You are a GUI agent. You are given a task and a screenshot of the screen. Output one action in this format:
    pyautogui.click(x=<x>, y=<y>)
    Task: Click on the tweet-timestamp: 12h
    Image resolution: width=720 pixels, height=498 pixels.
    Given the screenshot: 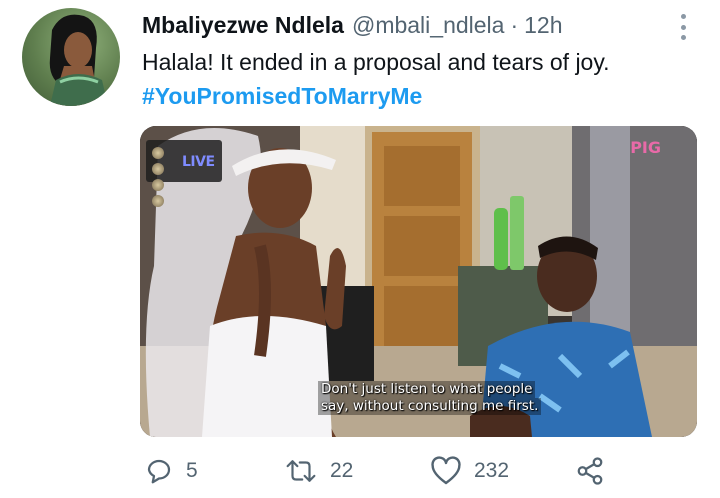 What is the action you would take?
    pyautogui.click(x=543, y=25)
    